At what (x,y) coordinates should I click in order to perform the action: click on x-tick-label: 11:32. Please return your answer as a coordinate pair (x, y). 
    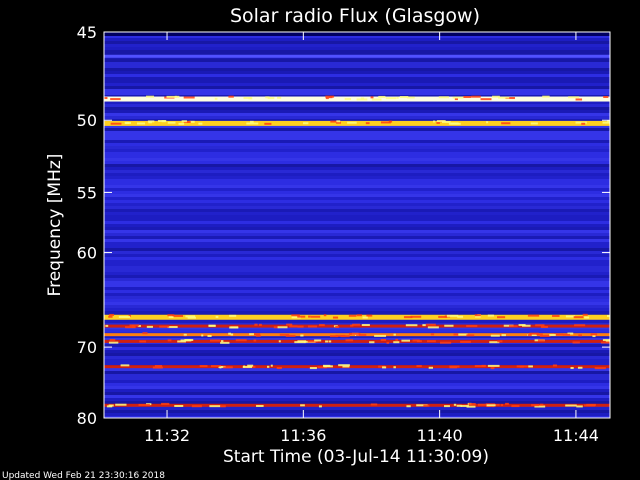
    Looking at the image, I should click on (167, 435).